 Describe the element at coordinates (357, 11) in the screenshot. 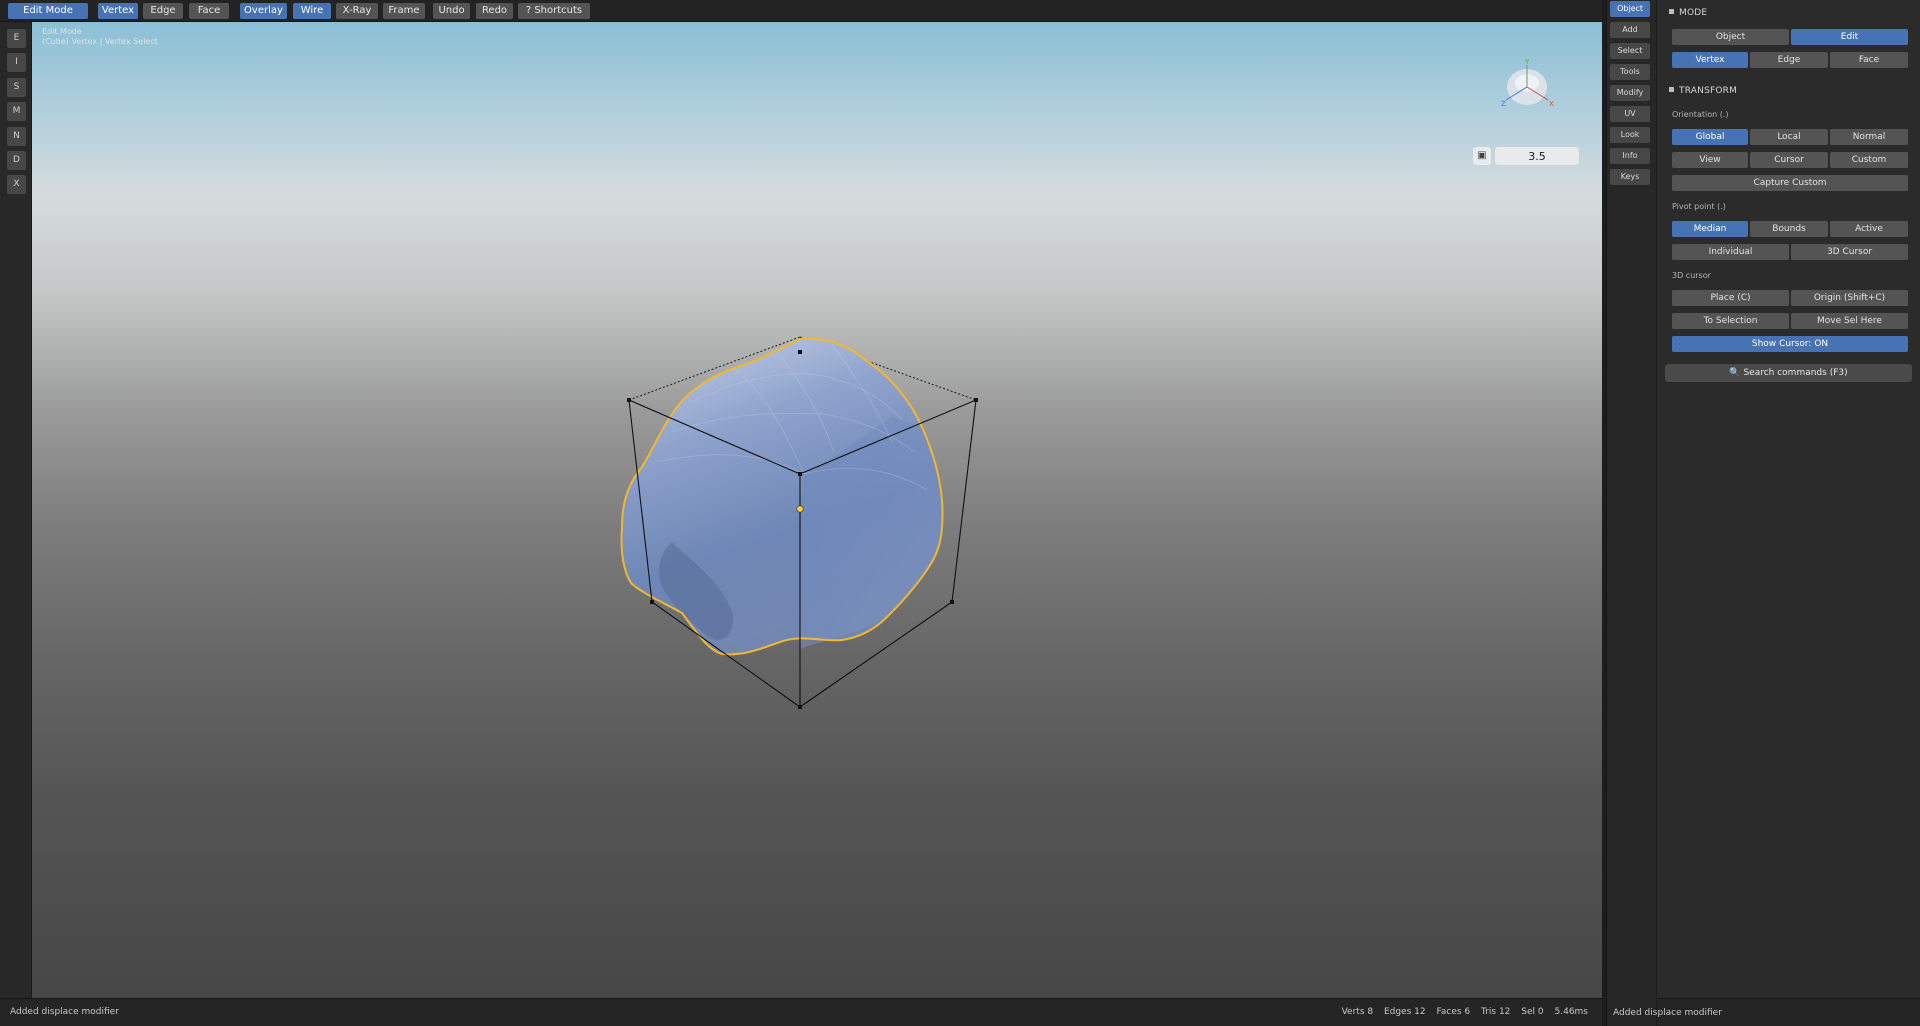

I see `xray-toggle: X-Ray` at that location.